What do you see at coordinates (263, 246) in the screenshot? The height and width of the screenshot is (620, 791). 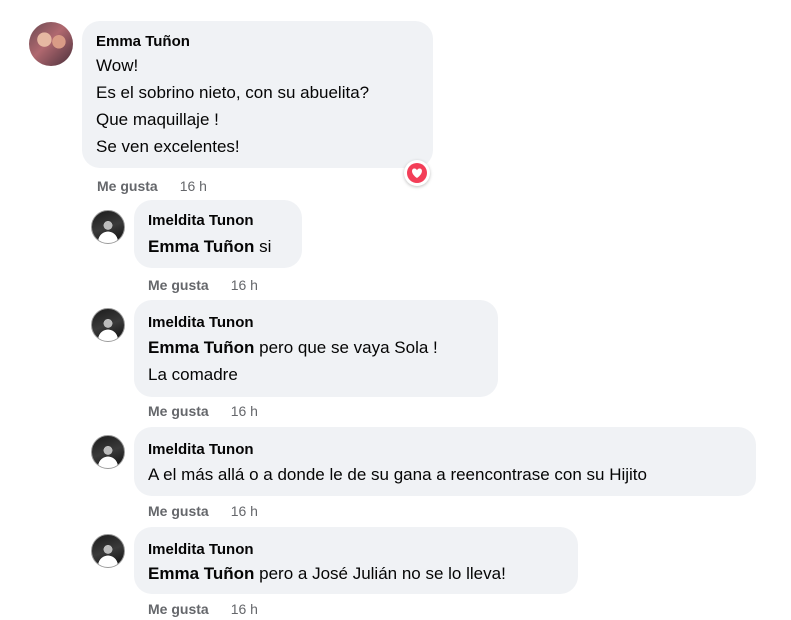 I see `reply-text-content: si` at bounding box center [263, 246].